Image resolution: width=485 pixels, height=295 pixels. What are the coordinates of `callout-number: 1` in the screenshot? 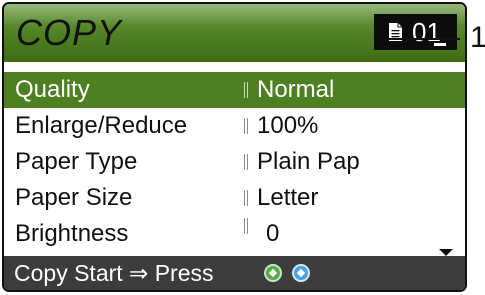 It's located at (477, 37).